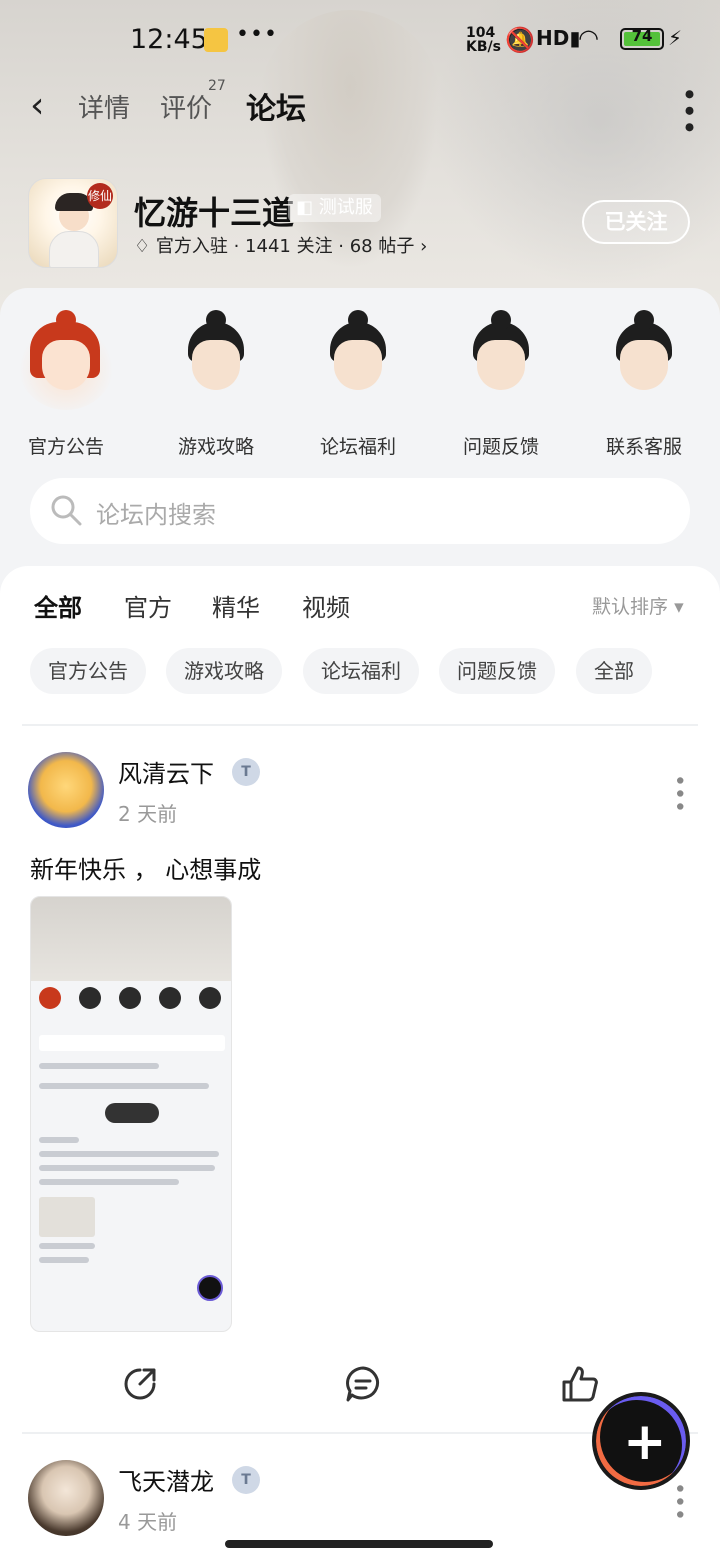 Image resolution: width=720 pixels, height=1560 pixels. I want to click on status-bar: 12:45 ••• 104 KB/s 🔕 HD▮ ◠ 74 ⚡, so click(360, 40).